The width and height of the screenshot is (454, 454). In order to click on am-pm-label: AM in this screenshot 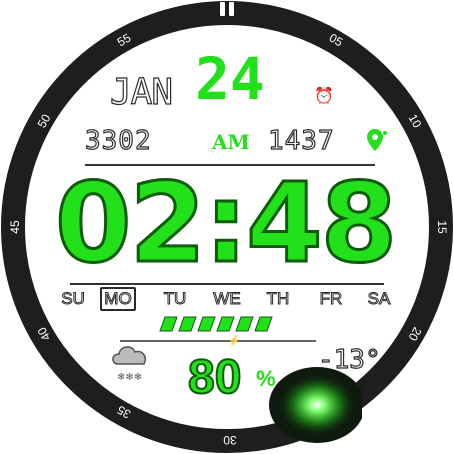, I will do `click(231, 142)`.